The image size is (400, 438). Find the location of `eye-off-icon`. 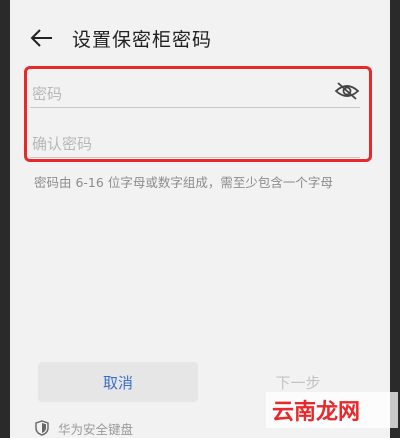

eye-off-icon is located at coordinates (347, 91).